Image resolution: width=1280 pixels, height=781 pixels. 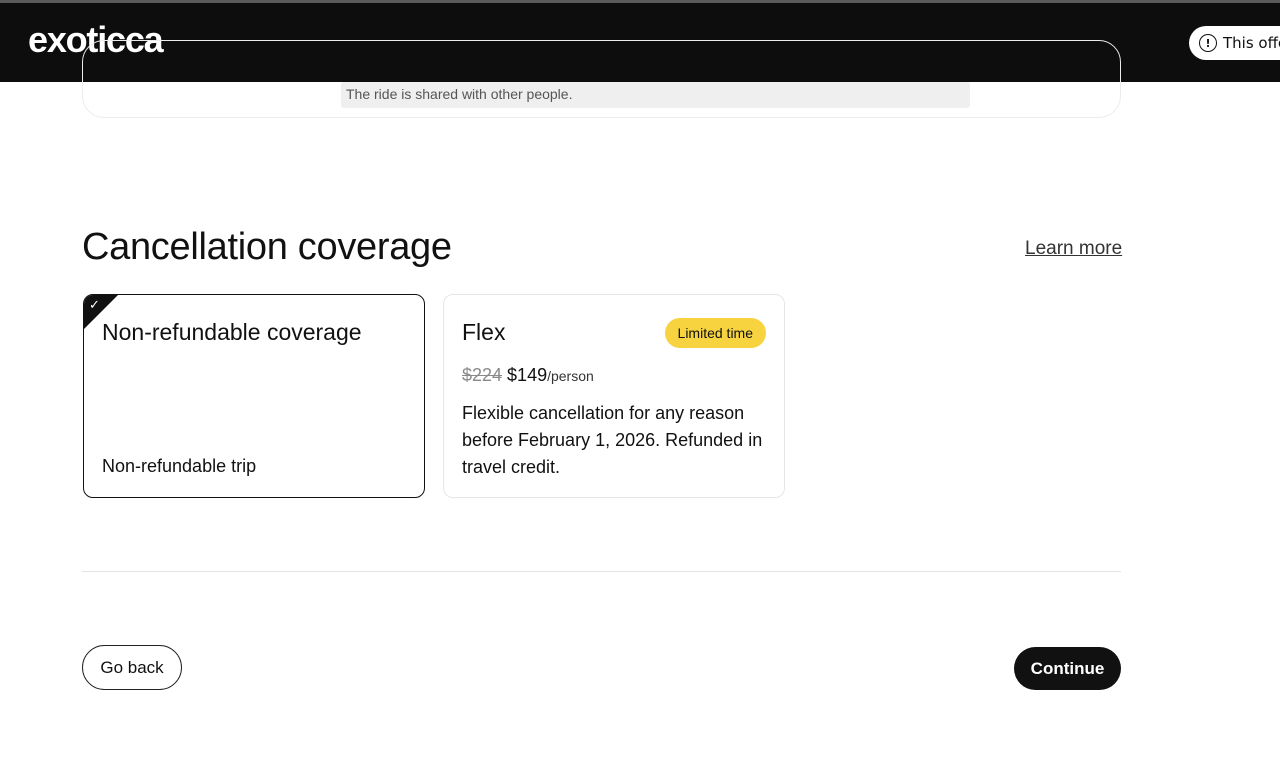 What do you see at coordinates (1208, 43) in the screenshot?
I see `info-icon: !` at bounding box center [1208, 43].